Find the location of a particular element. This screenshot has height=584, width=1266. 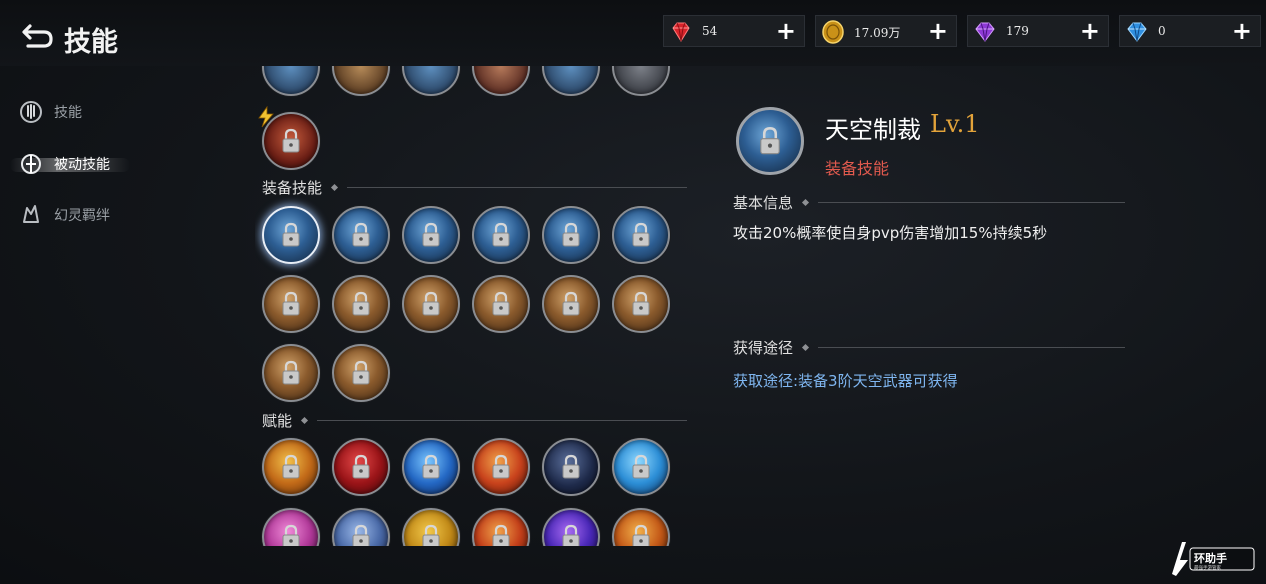

add-blue-diamond-button: + is located at coordinates (1242, 31).